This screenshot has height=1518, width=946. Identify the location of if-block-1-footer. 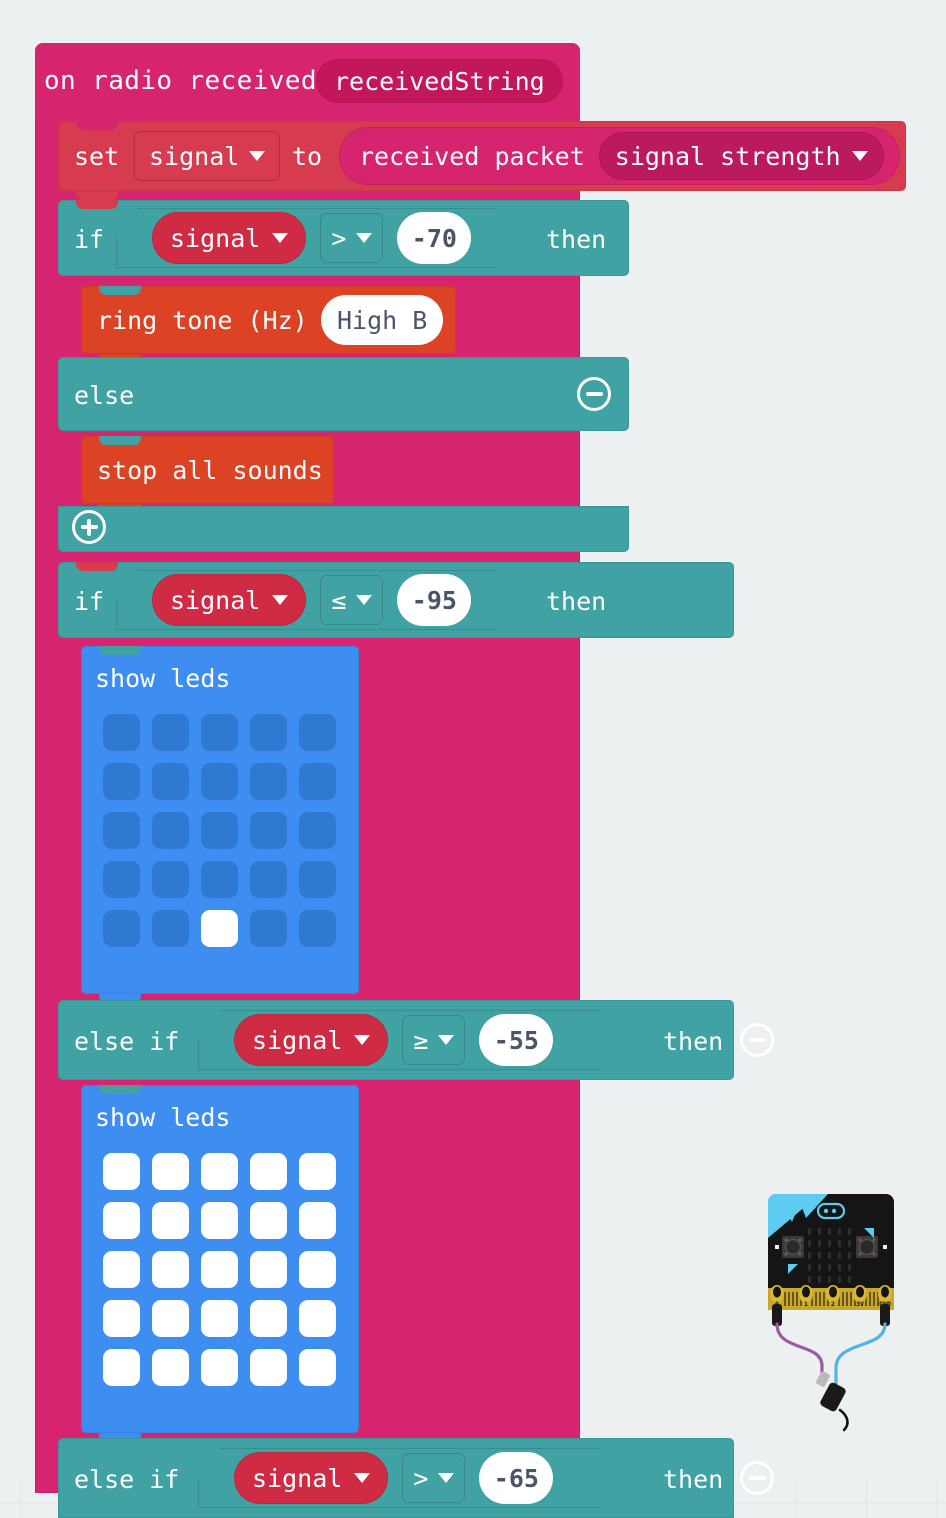
(343, 529).